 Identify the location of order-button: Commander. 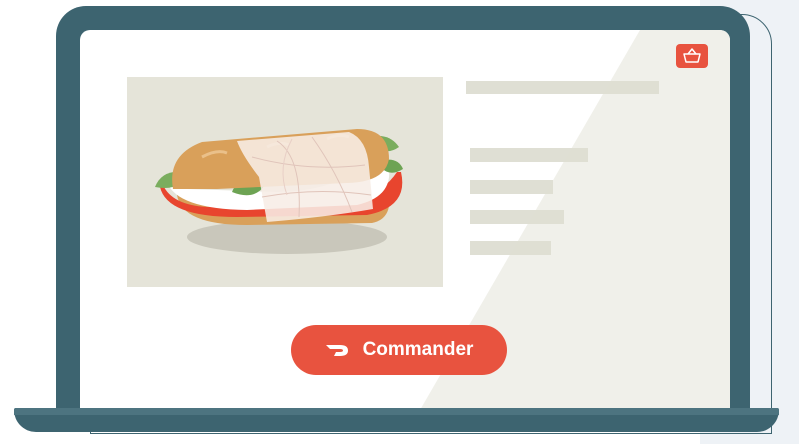
(399, 350).